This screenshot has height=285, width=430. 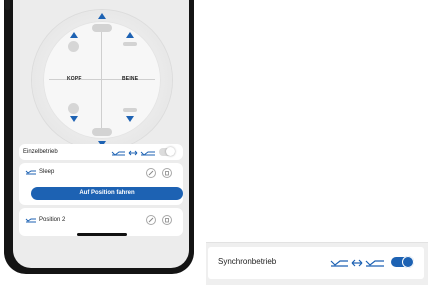 I want to click on bed-bottom-icon, so click(x=102, y=132).